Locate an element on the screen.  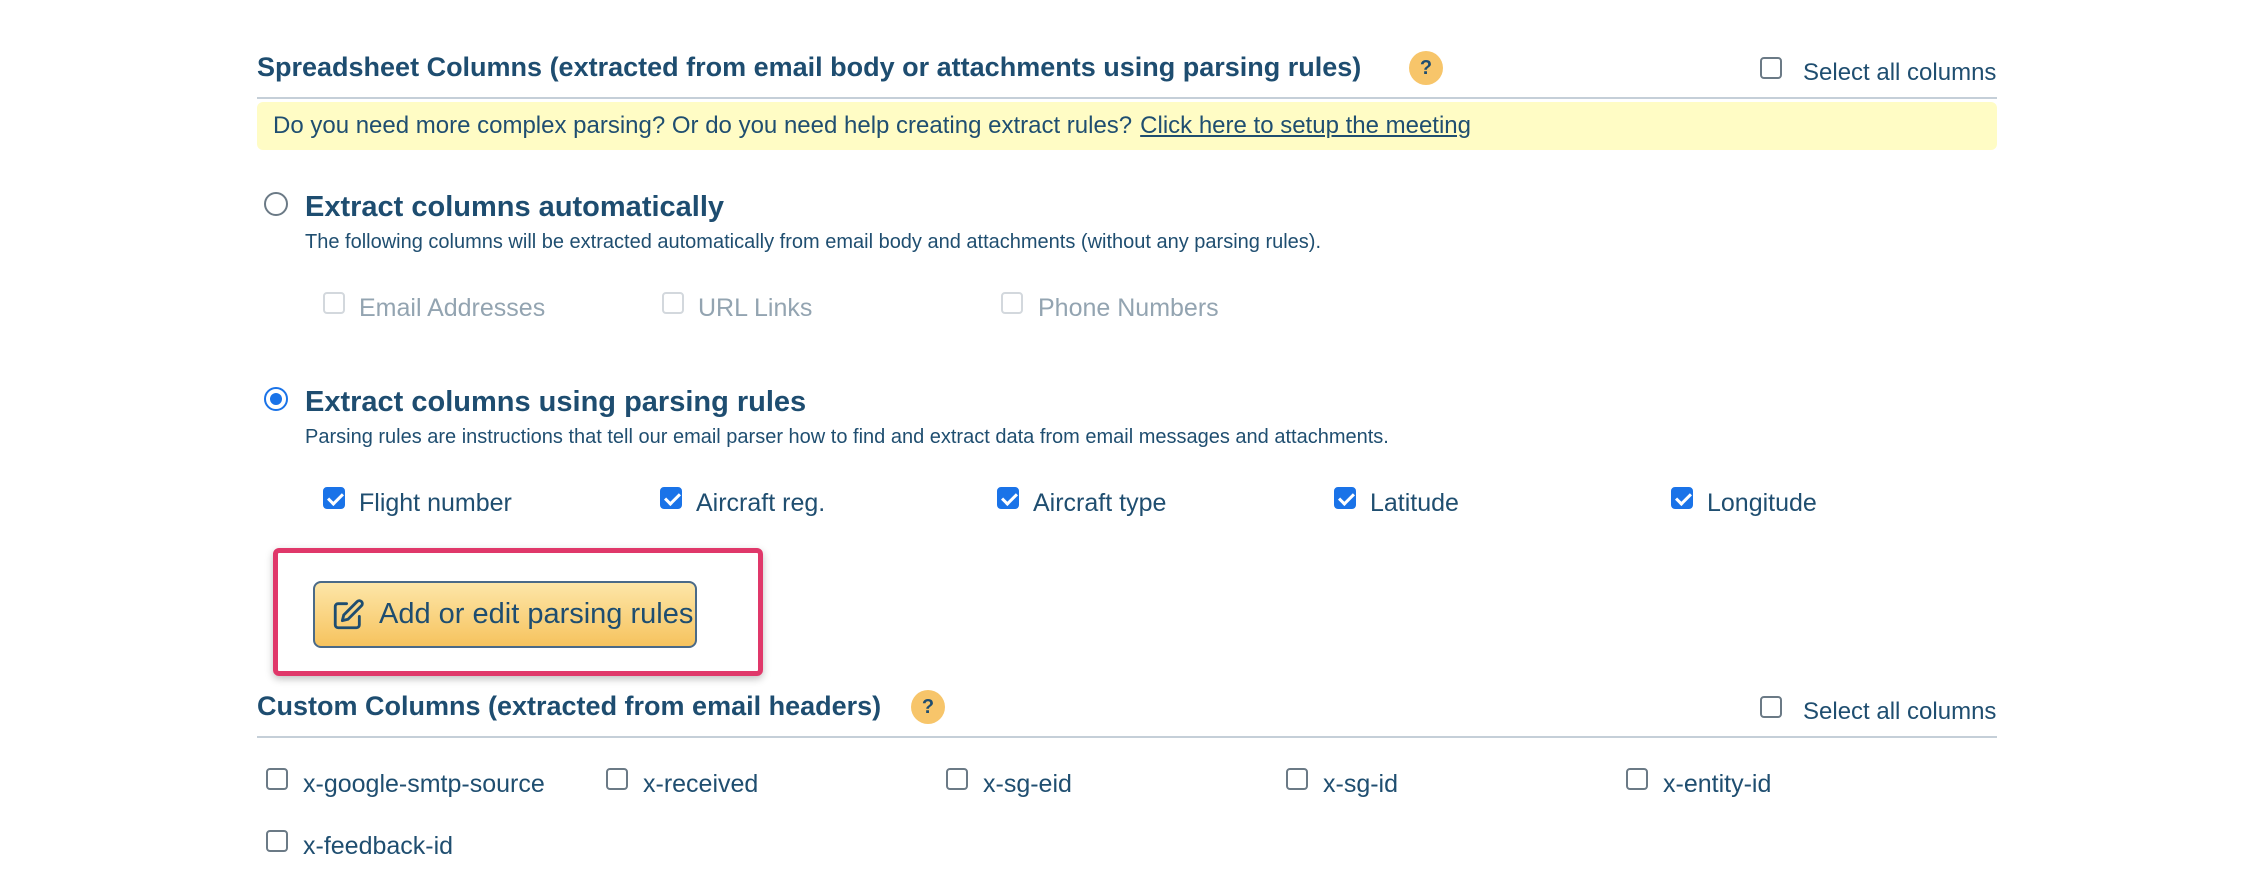
x-google-smtp-source-checkbox is located at coordinates (277, 779).